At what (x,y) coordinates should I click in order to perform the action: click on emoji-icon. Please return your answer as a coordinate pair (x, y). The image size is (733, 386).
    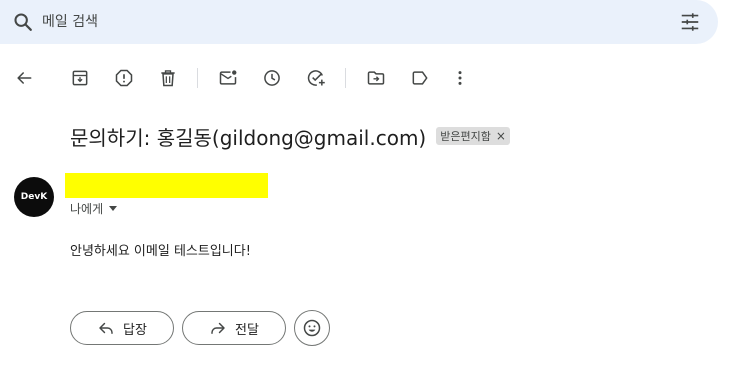
    Looking at the image, I should click on (312, 328).